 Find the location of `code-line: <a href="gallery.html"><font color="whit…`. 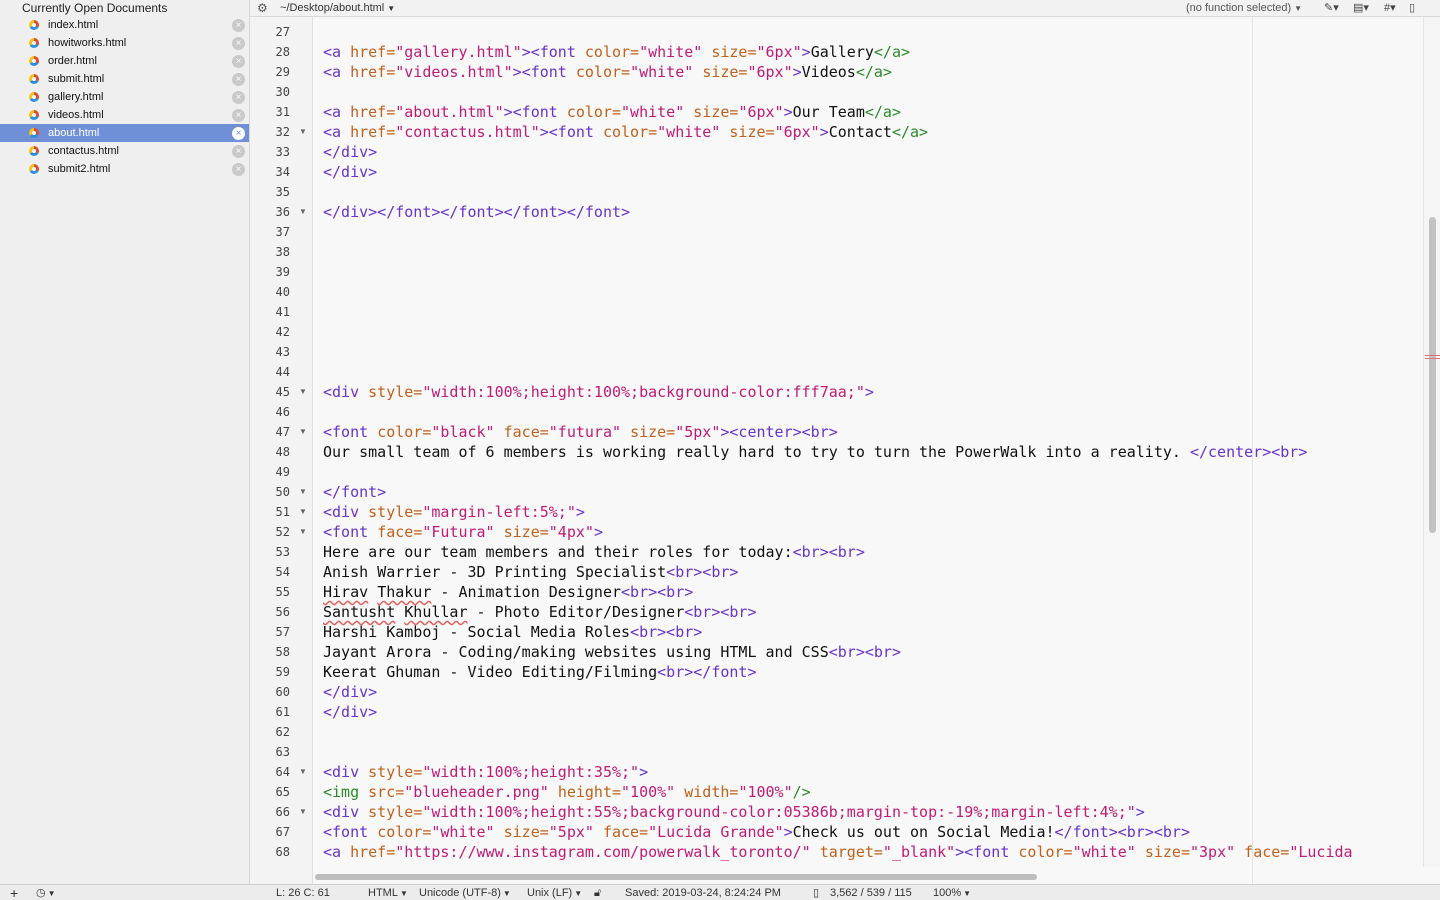

code-line: <a href="gallery.html"><font color="whit… is located at coordinates (616, 52).